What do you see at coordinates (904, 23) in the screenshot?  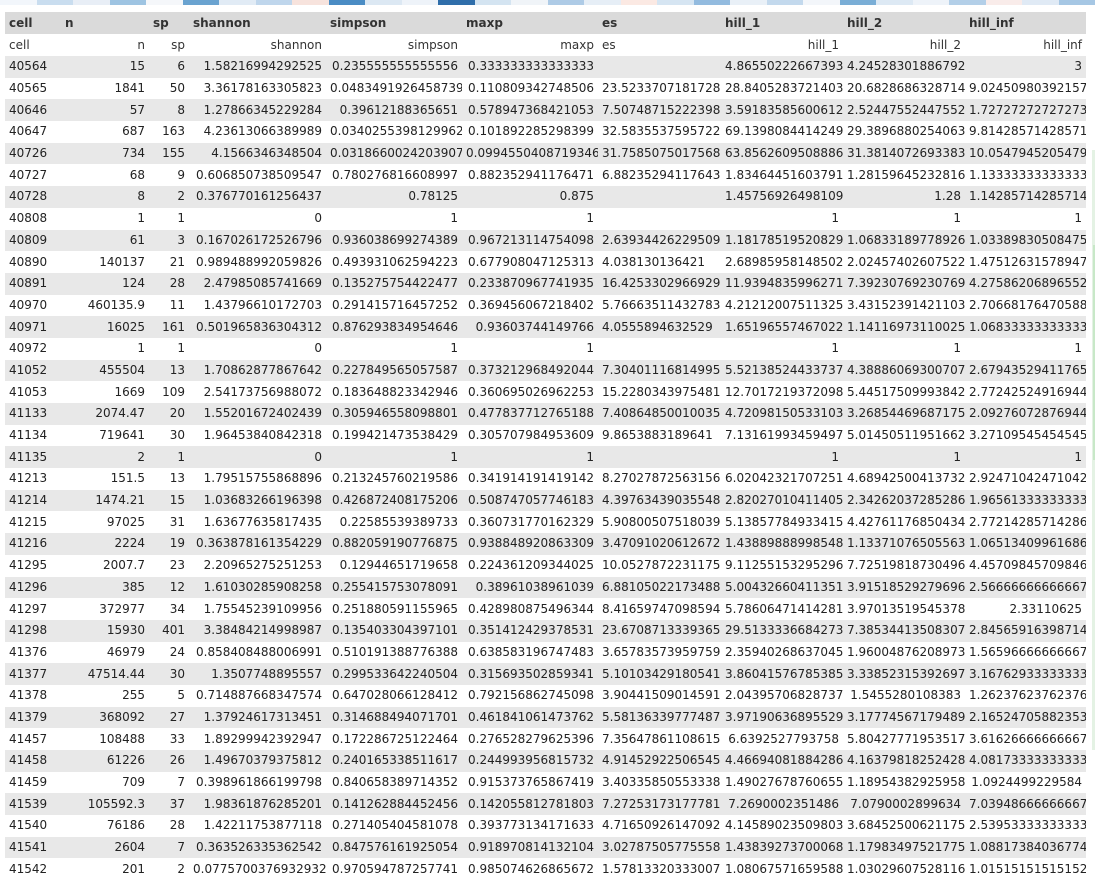 I see `column-header-hill-2: hill_2` at bounding box center [904, 23].